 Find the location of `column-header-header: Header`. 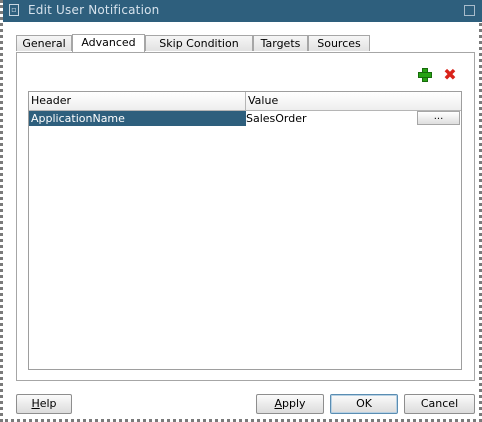

column-header-header: Header is located at coordinates (137, 101).